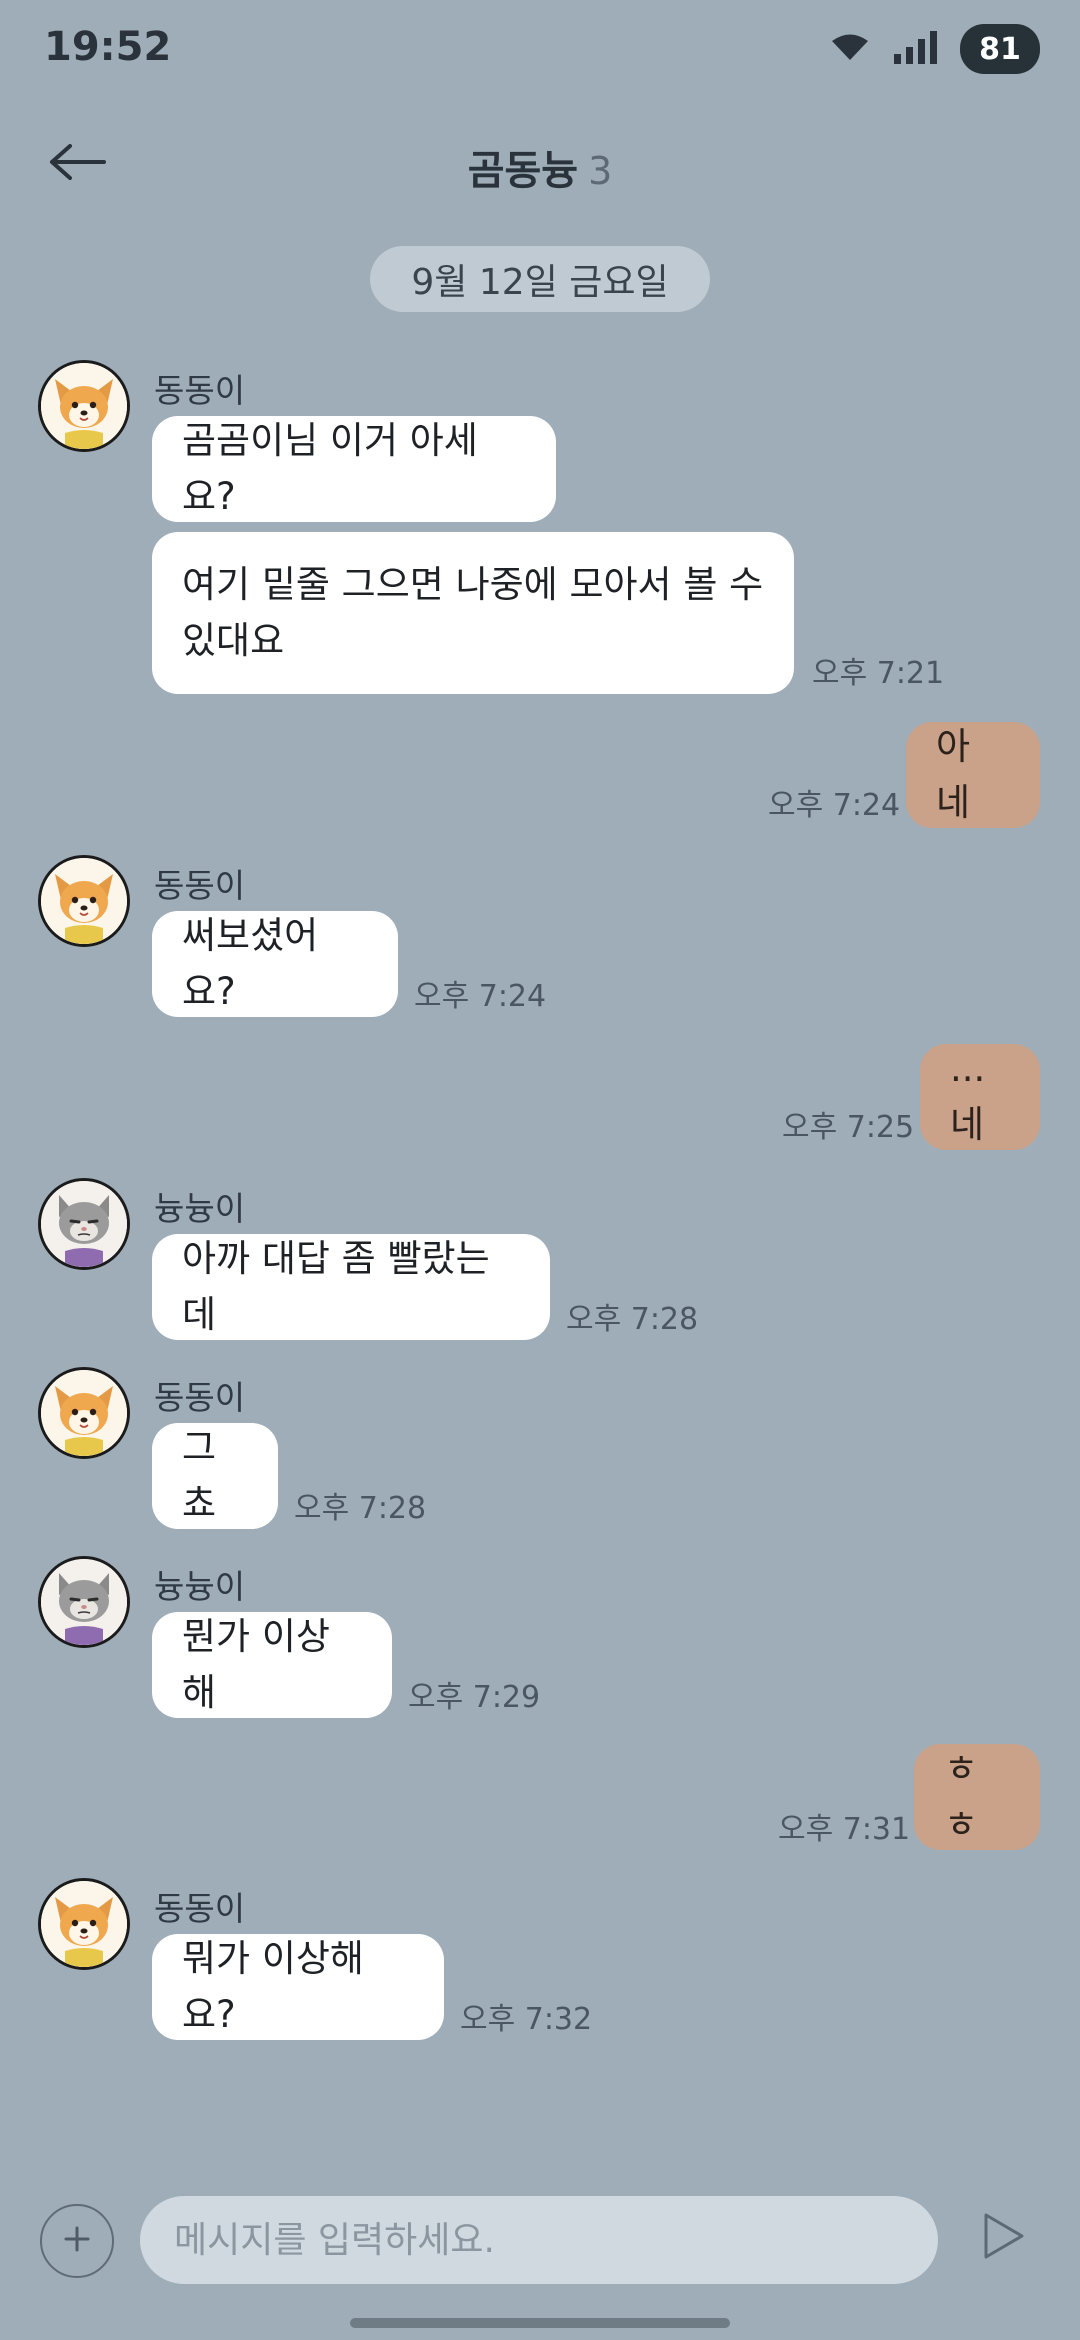 Image resolution: width=1080 pixels, height=2340 pixels. I want to click on status-bar: 19:52 81, so click(540, 50).